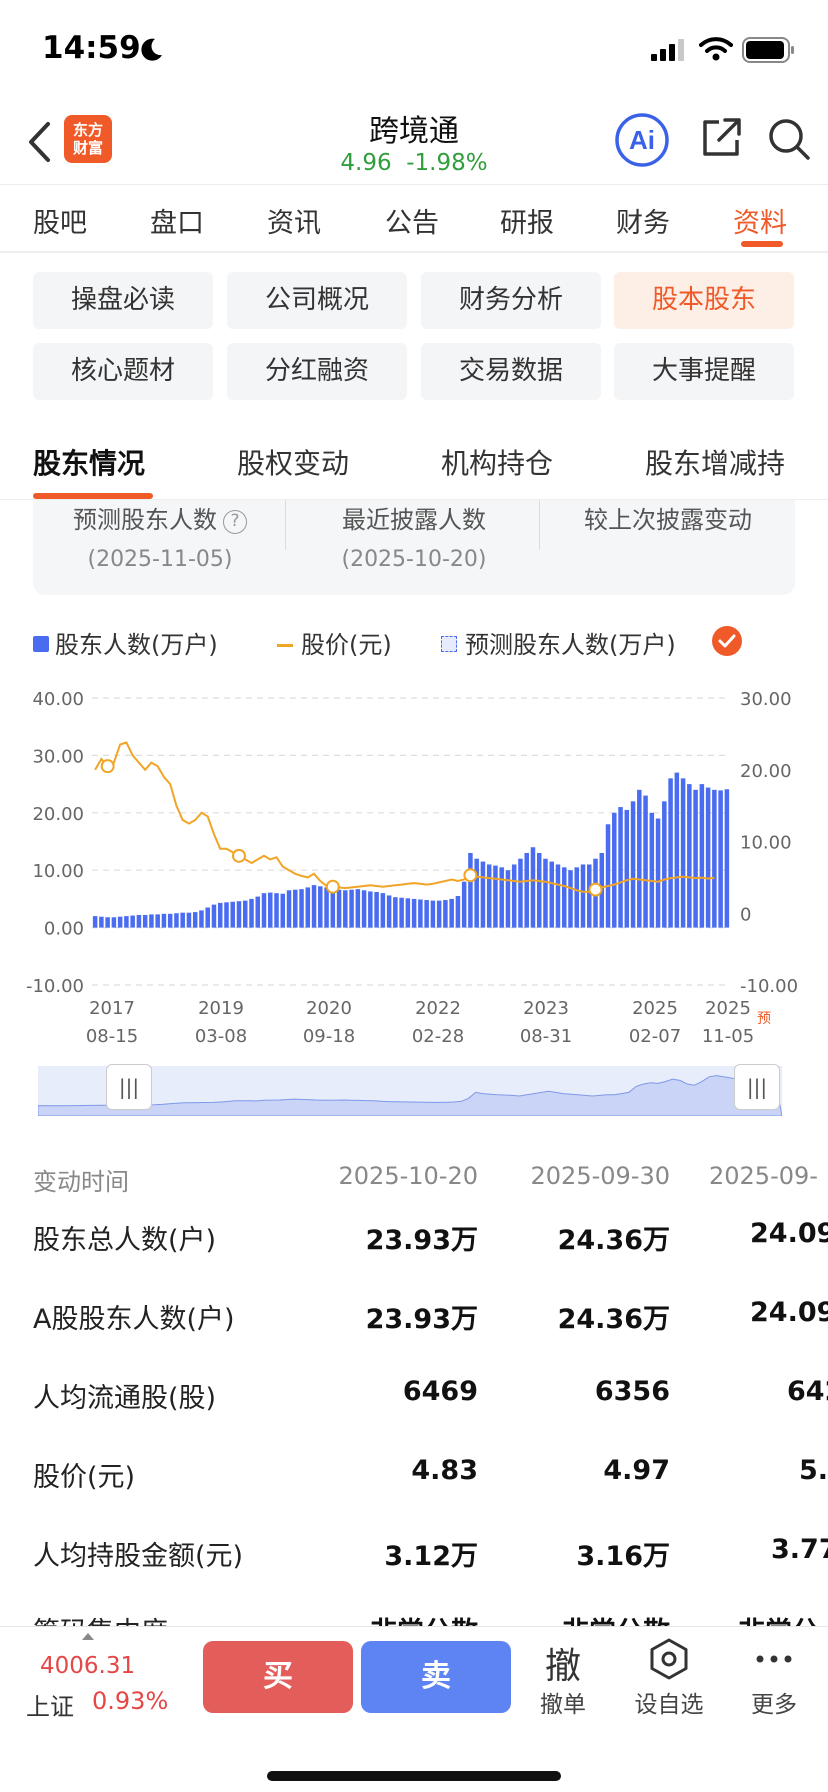 This screenshot has width=828, height=1792. I want to click on search-icon, so click(789, 139).